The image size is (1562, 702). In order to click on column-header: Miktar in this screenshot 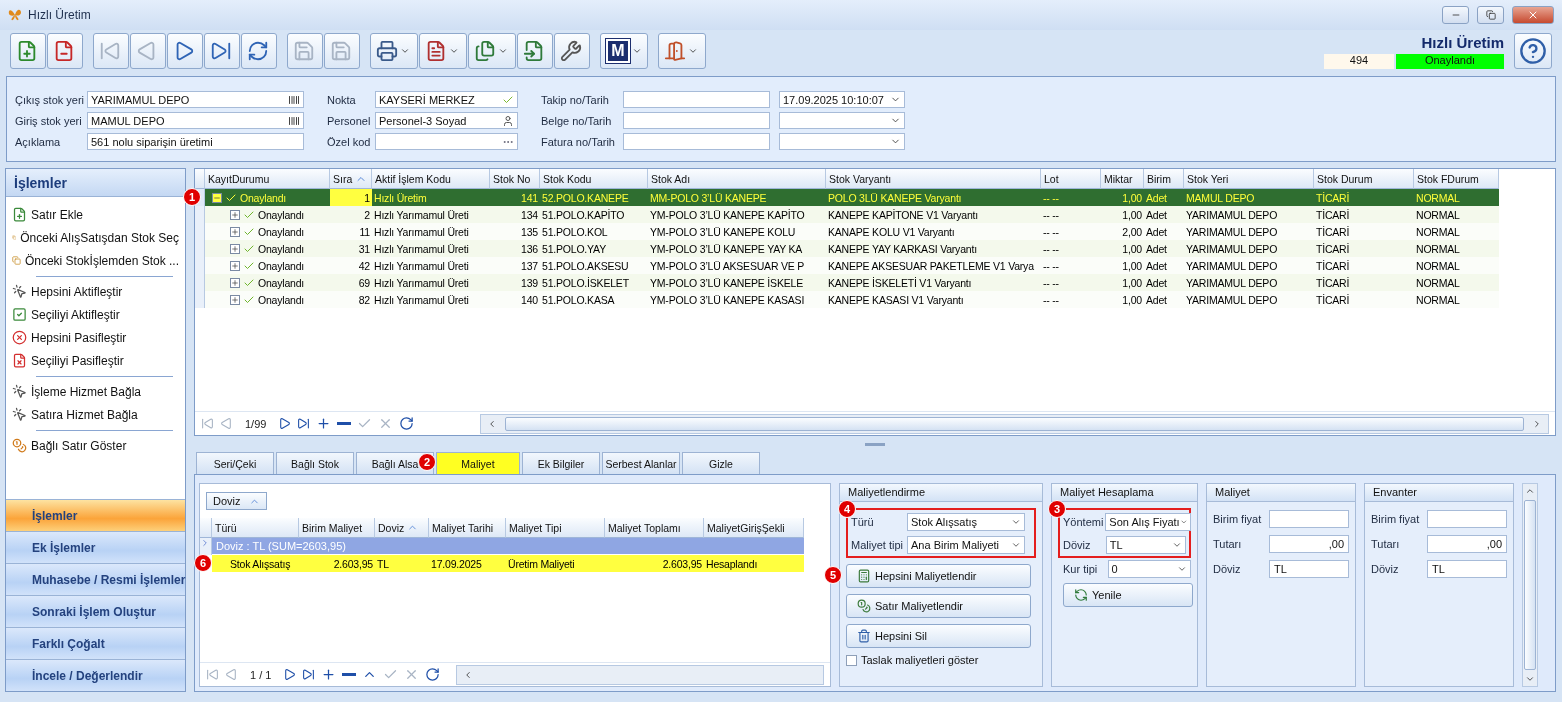, I will do `click(1122, 179)`.